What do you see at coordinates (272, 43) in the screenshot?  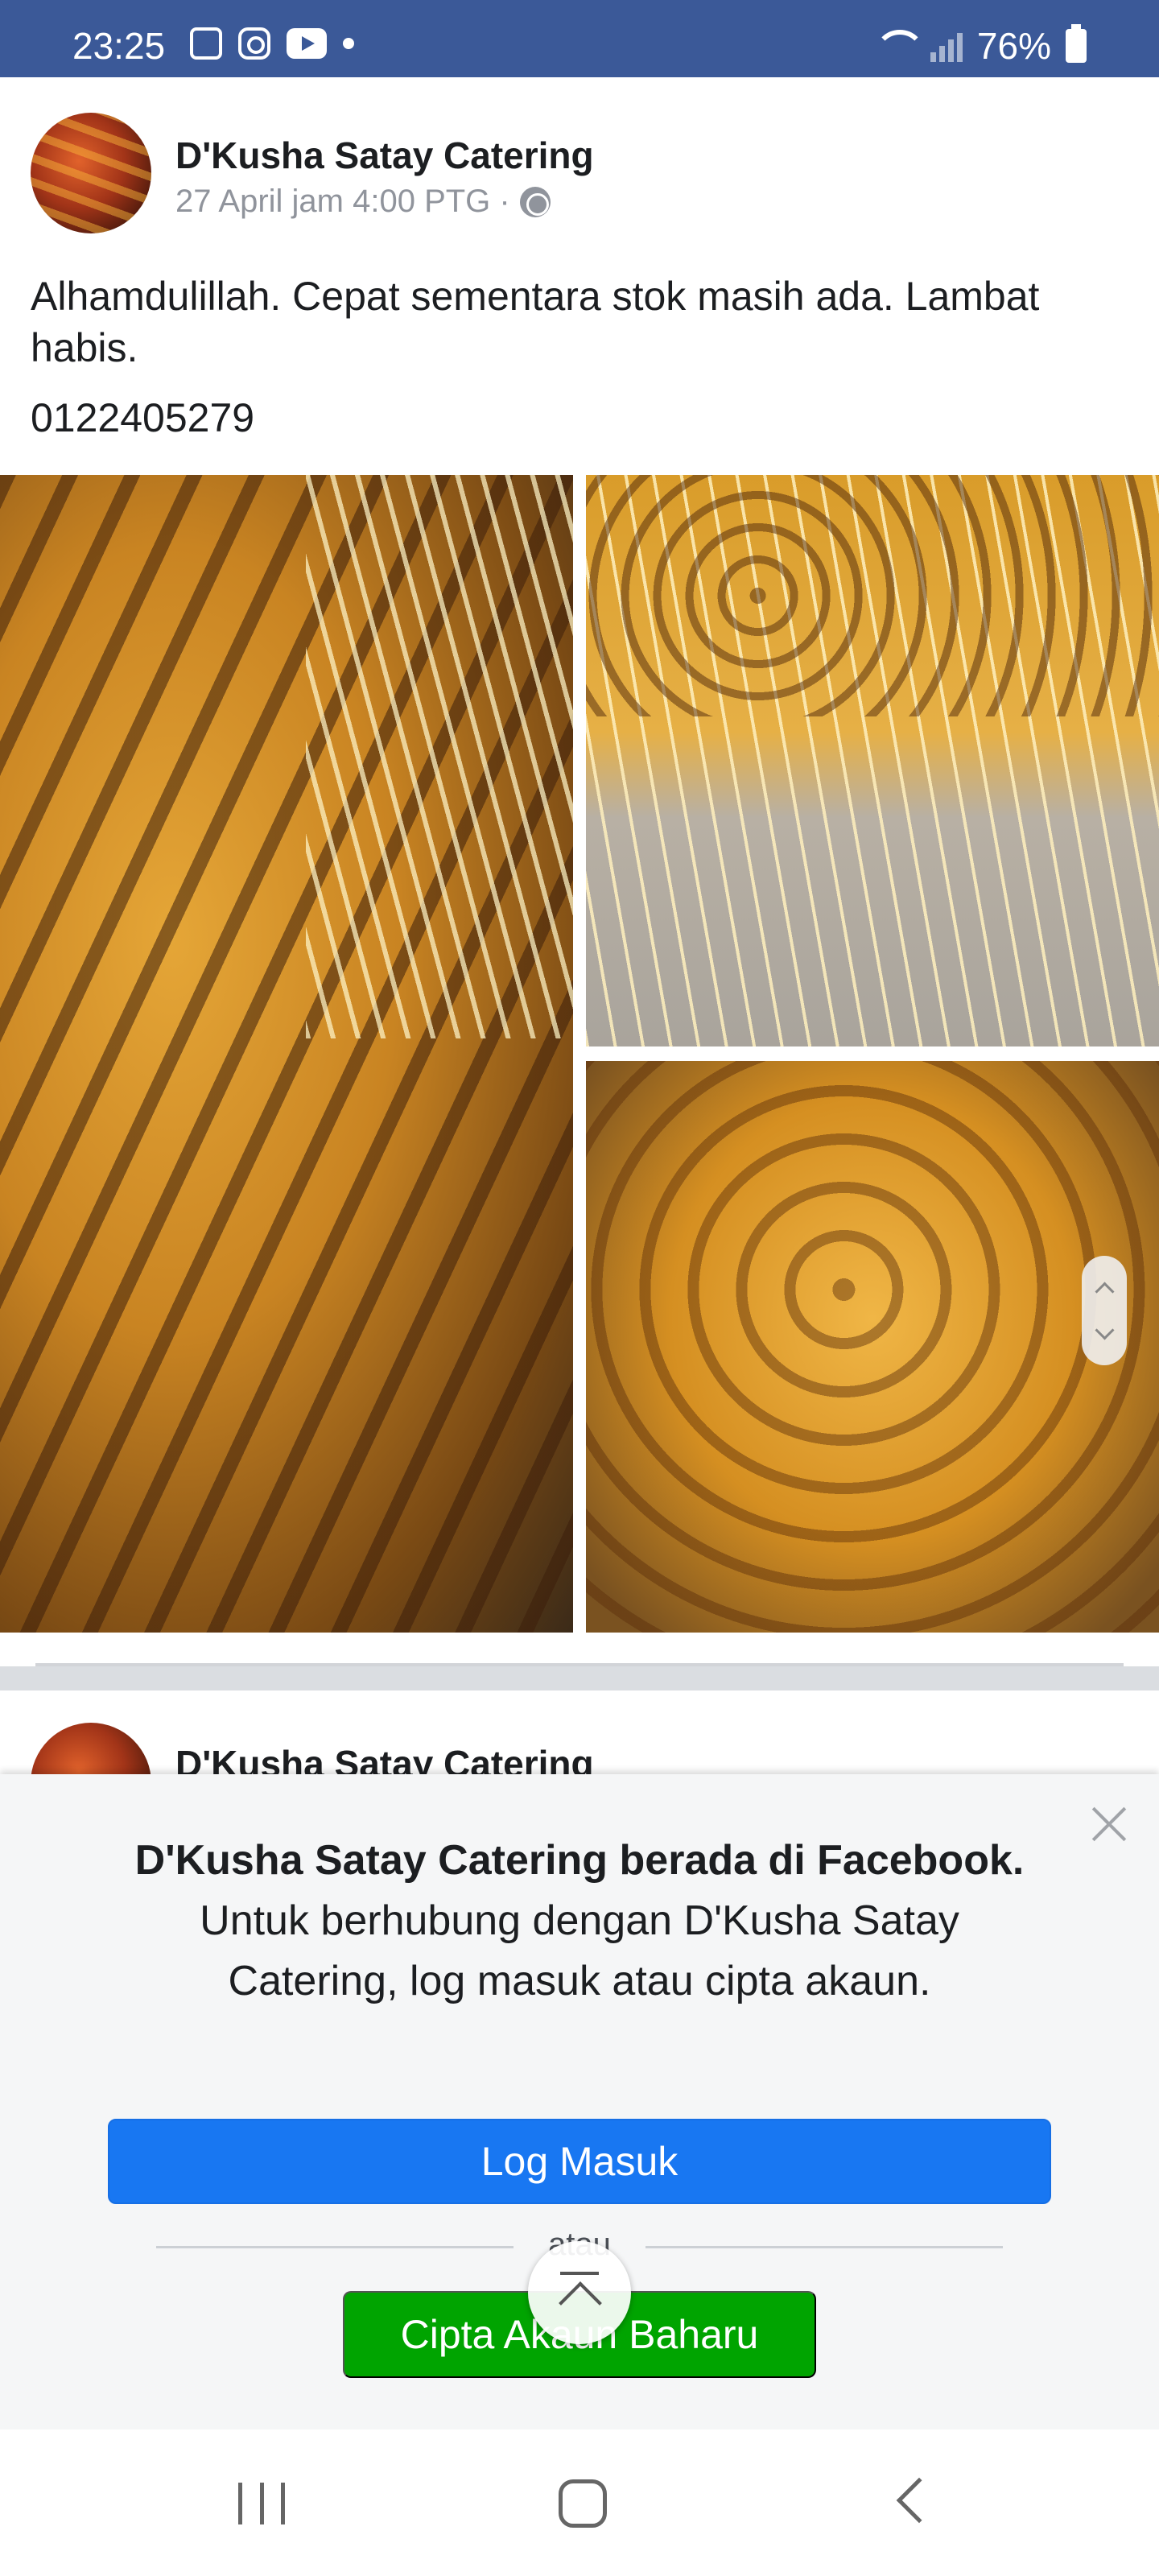 I see `notification-icons` at bounding box center [272, 43].